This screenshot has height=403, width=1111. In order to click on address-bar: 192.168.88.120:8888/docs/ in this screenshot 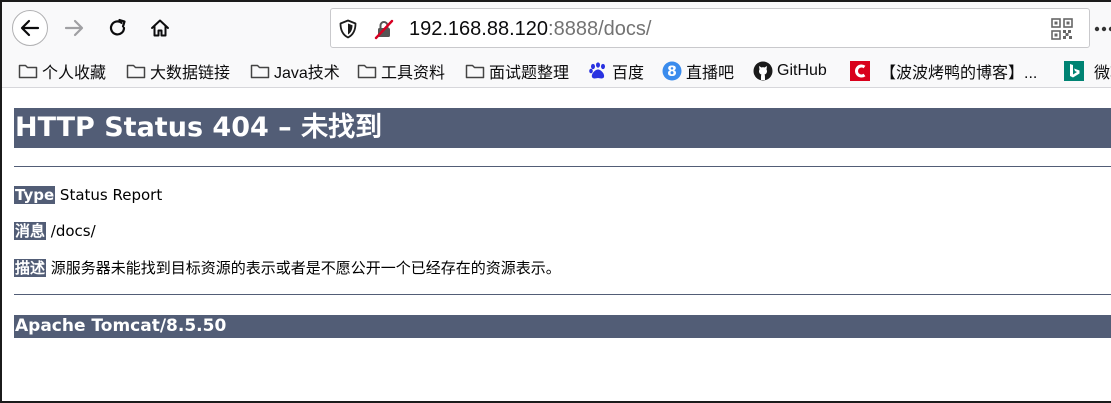, I will do `click(710, 28)`.